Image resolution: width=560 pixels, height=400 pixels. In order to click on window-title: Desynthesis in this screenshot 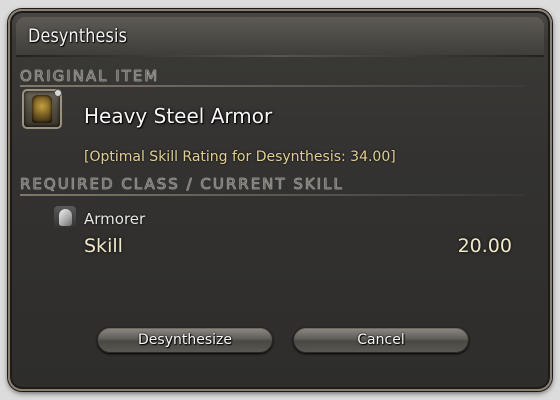, I will do `click(78, 36)`.